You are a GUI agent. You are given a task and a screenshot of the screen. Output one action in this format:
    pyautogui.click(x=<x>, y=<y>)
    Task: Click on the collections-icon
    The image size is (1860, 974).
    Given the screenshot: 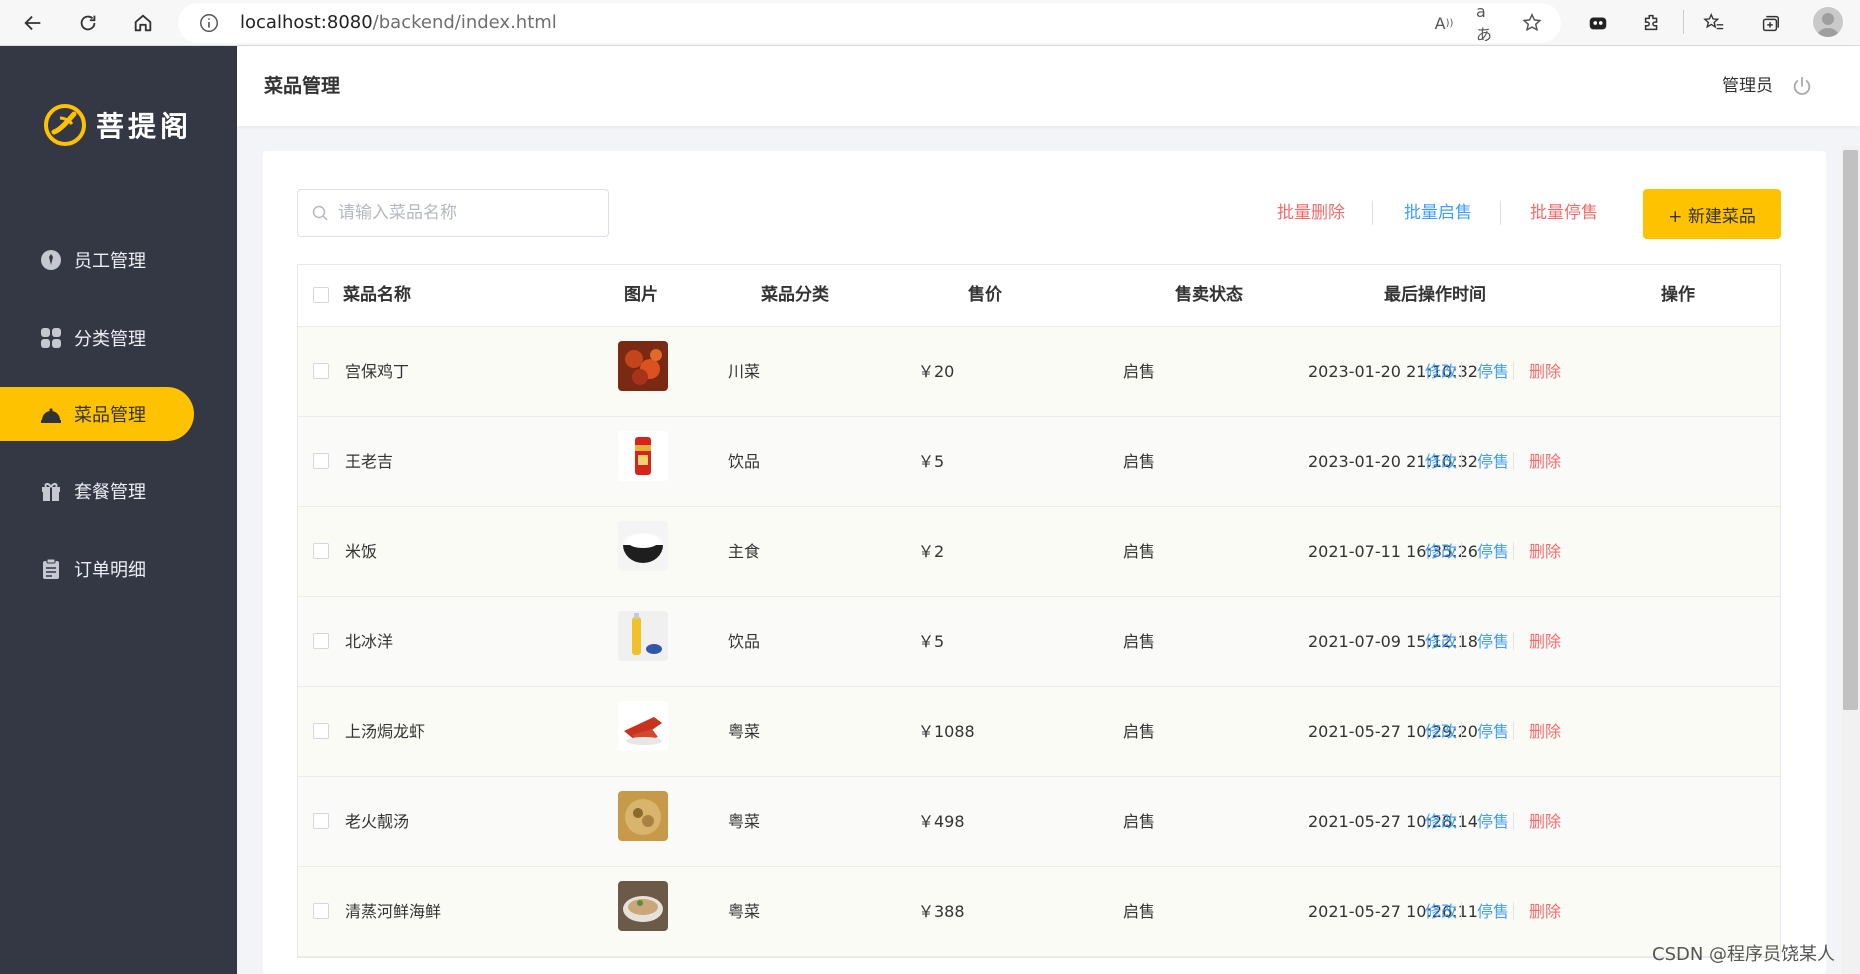 What is the action you would take?
    pyautogui.click(x=1770, y=23)
    